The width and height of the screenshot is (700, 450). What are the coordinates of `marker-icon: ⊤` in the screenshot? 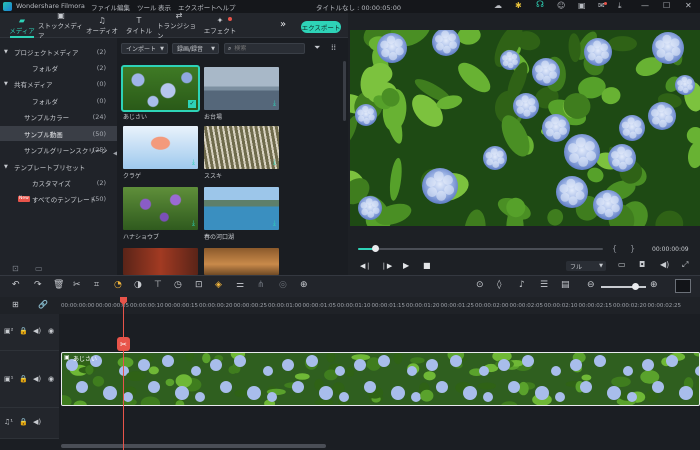 It's located at (158, 285).